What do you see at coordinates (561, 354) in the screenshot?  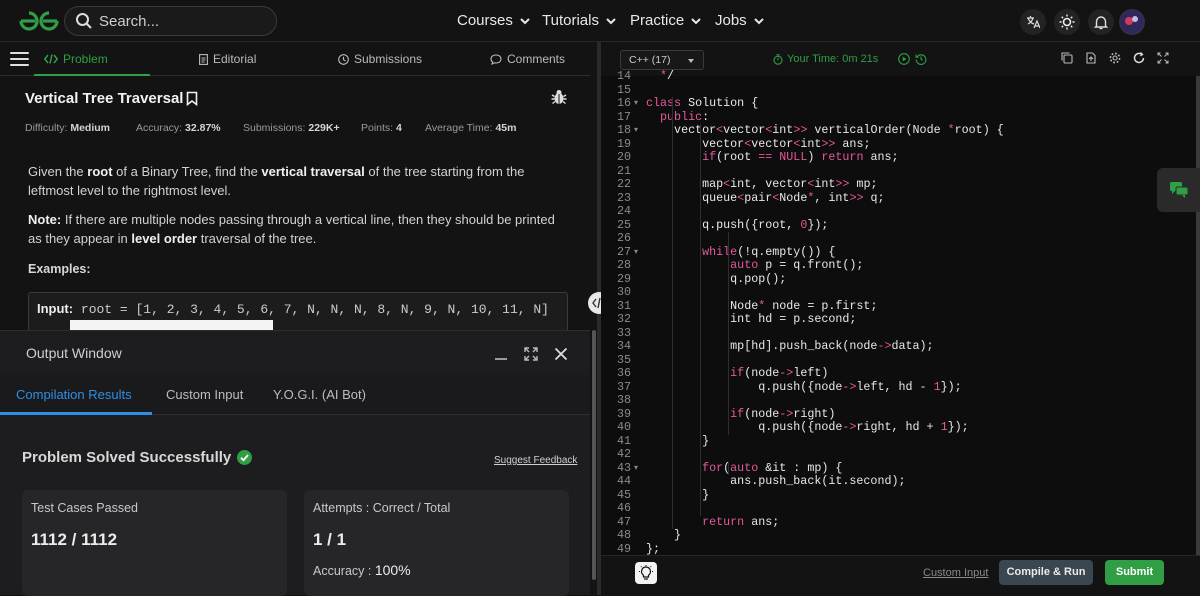 I see `close-icon` at bounding box center [561, 354].